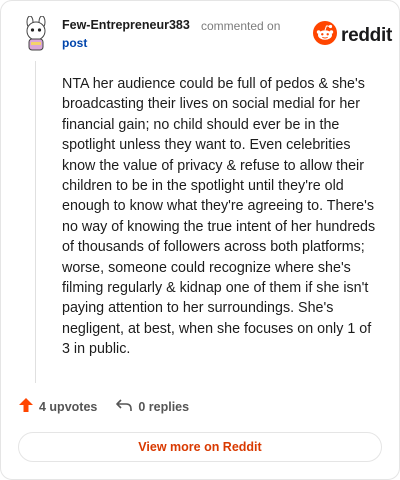  What do you see at coordinates (68, 406) in the screenshot?
I see `upvote-count: 4 upvotes` at bounding box center [68, 406].